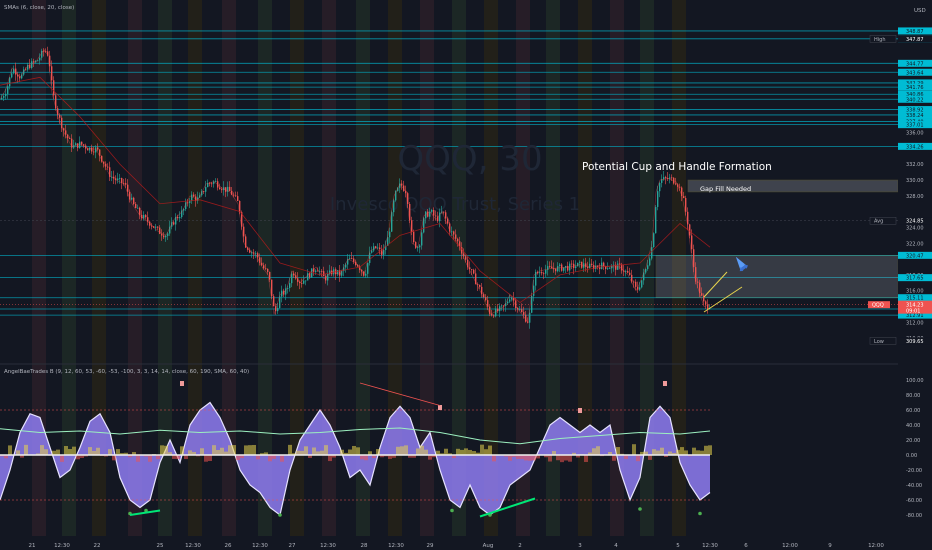  What do you see at coordinates (790, 546) in the screenshot?
I see `time-tick-label: 12:00` at bounding box center [790, 546].